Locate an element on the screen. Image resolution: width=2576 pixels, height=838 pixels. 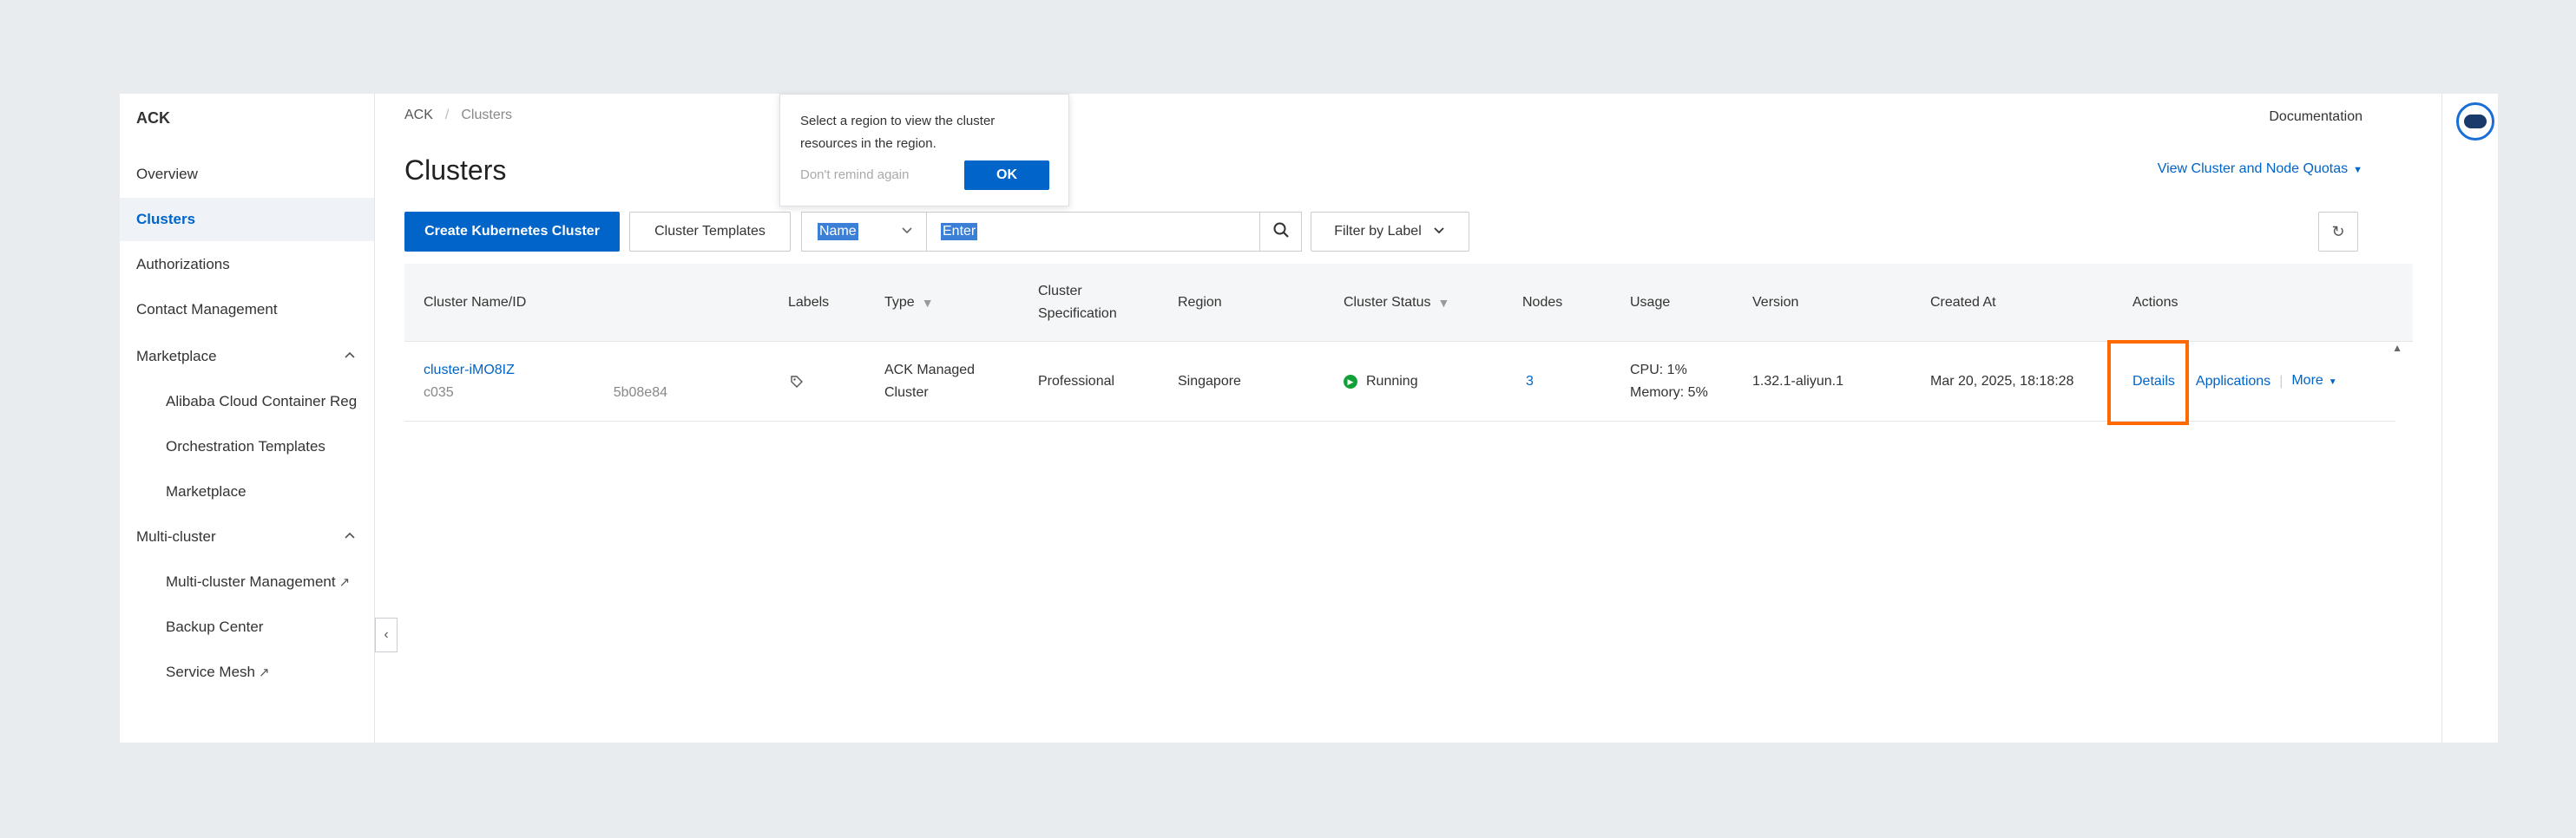
quota-link-label: View Cluster and Node Quotas is located at coordinates (2253, 169).